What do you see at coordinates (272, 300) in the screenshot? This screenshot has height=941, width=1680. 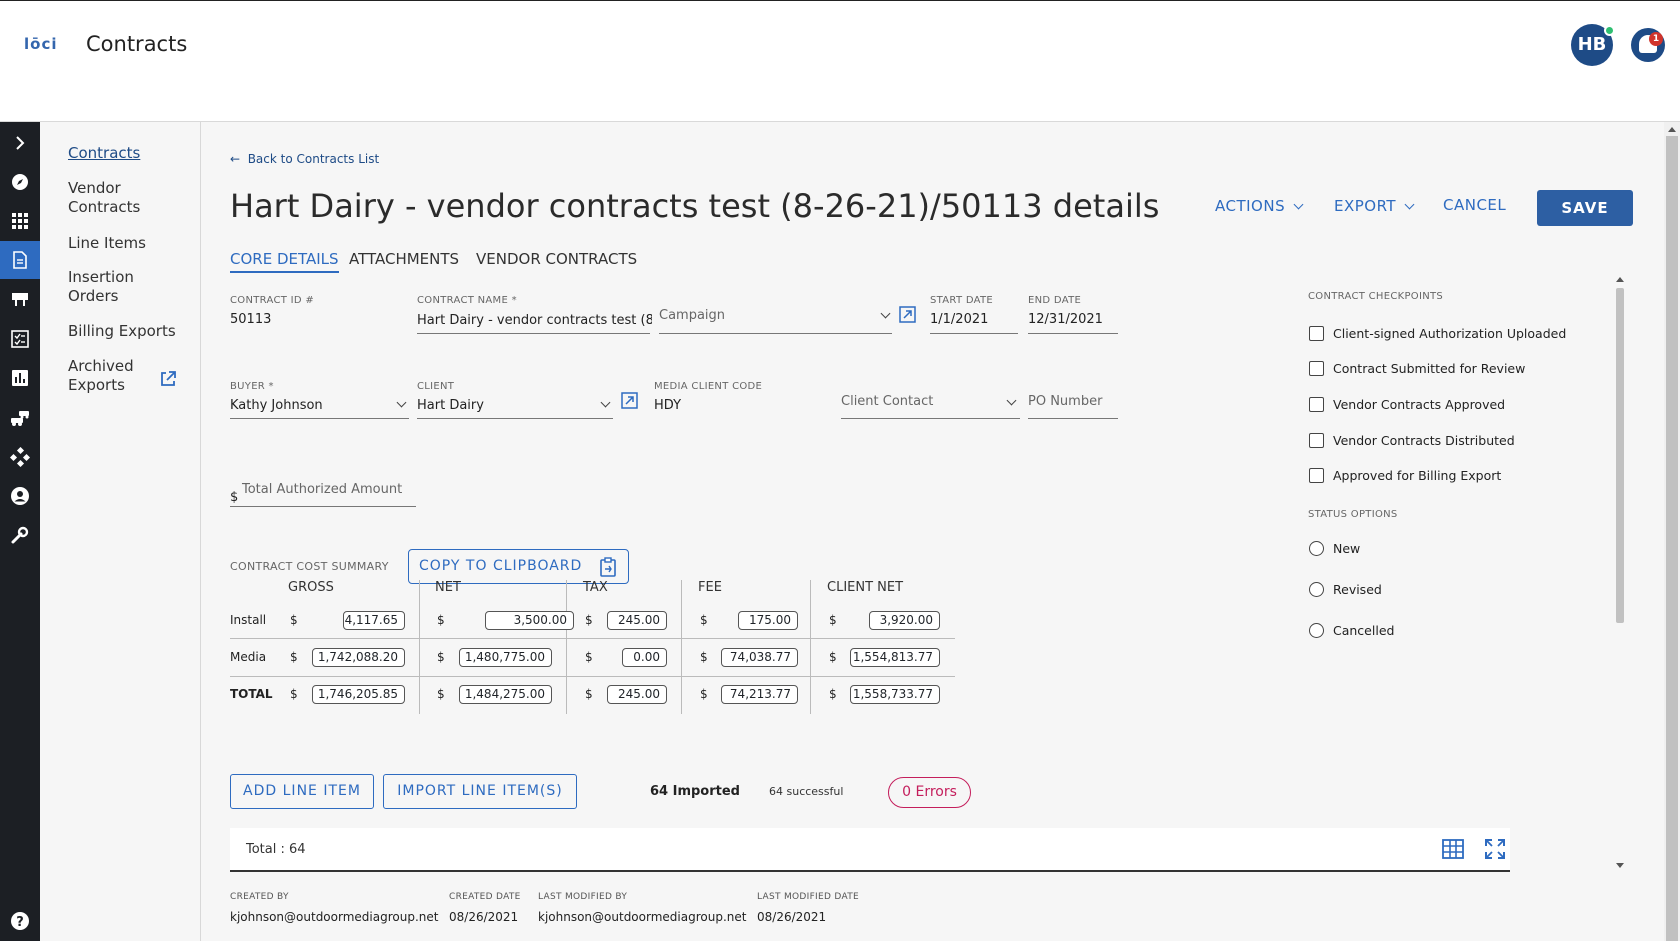 I see `contract-id-label: CONTRACT ID #` at bounding box center [272, 300].